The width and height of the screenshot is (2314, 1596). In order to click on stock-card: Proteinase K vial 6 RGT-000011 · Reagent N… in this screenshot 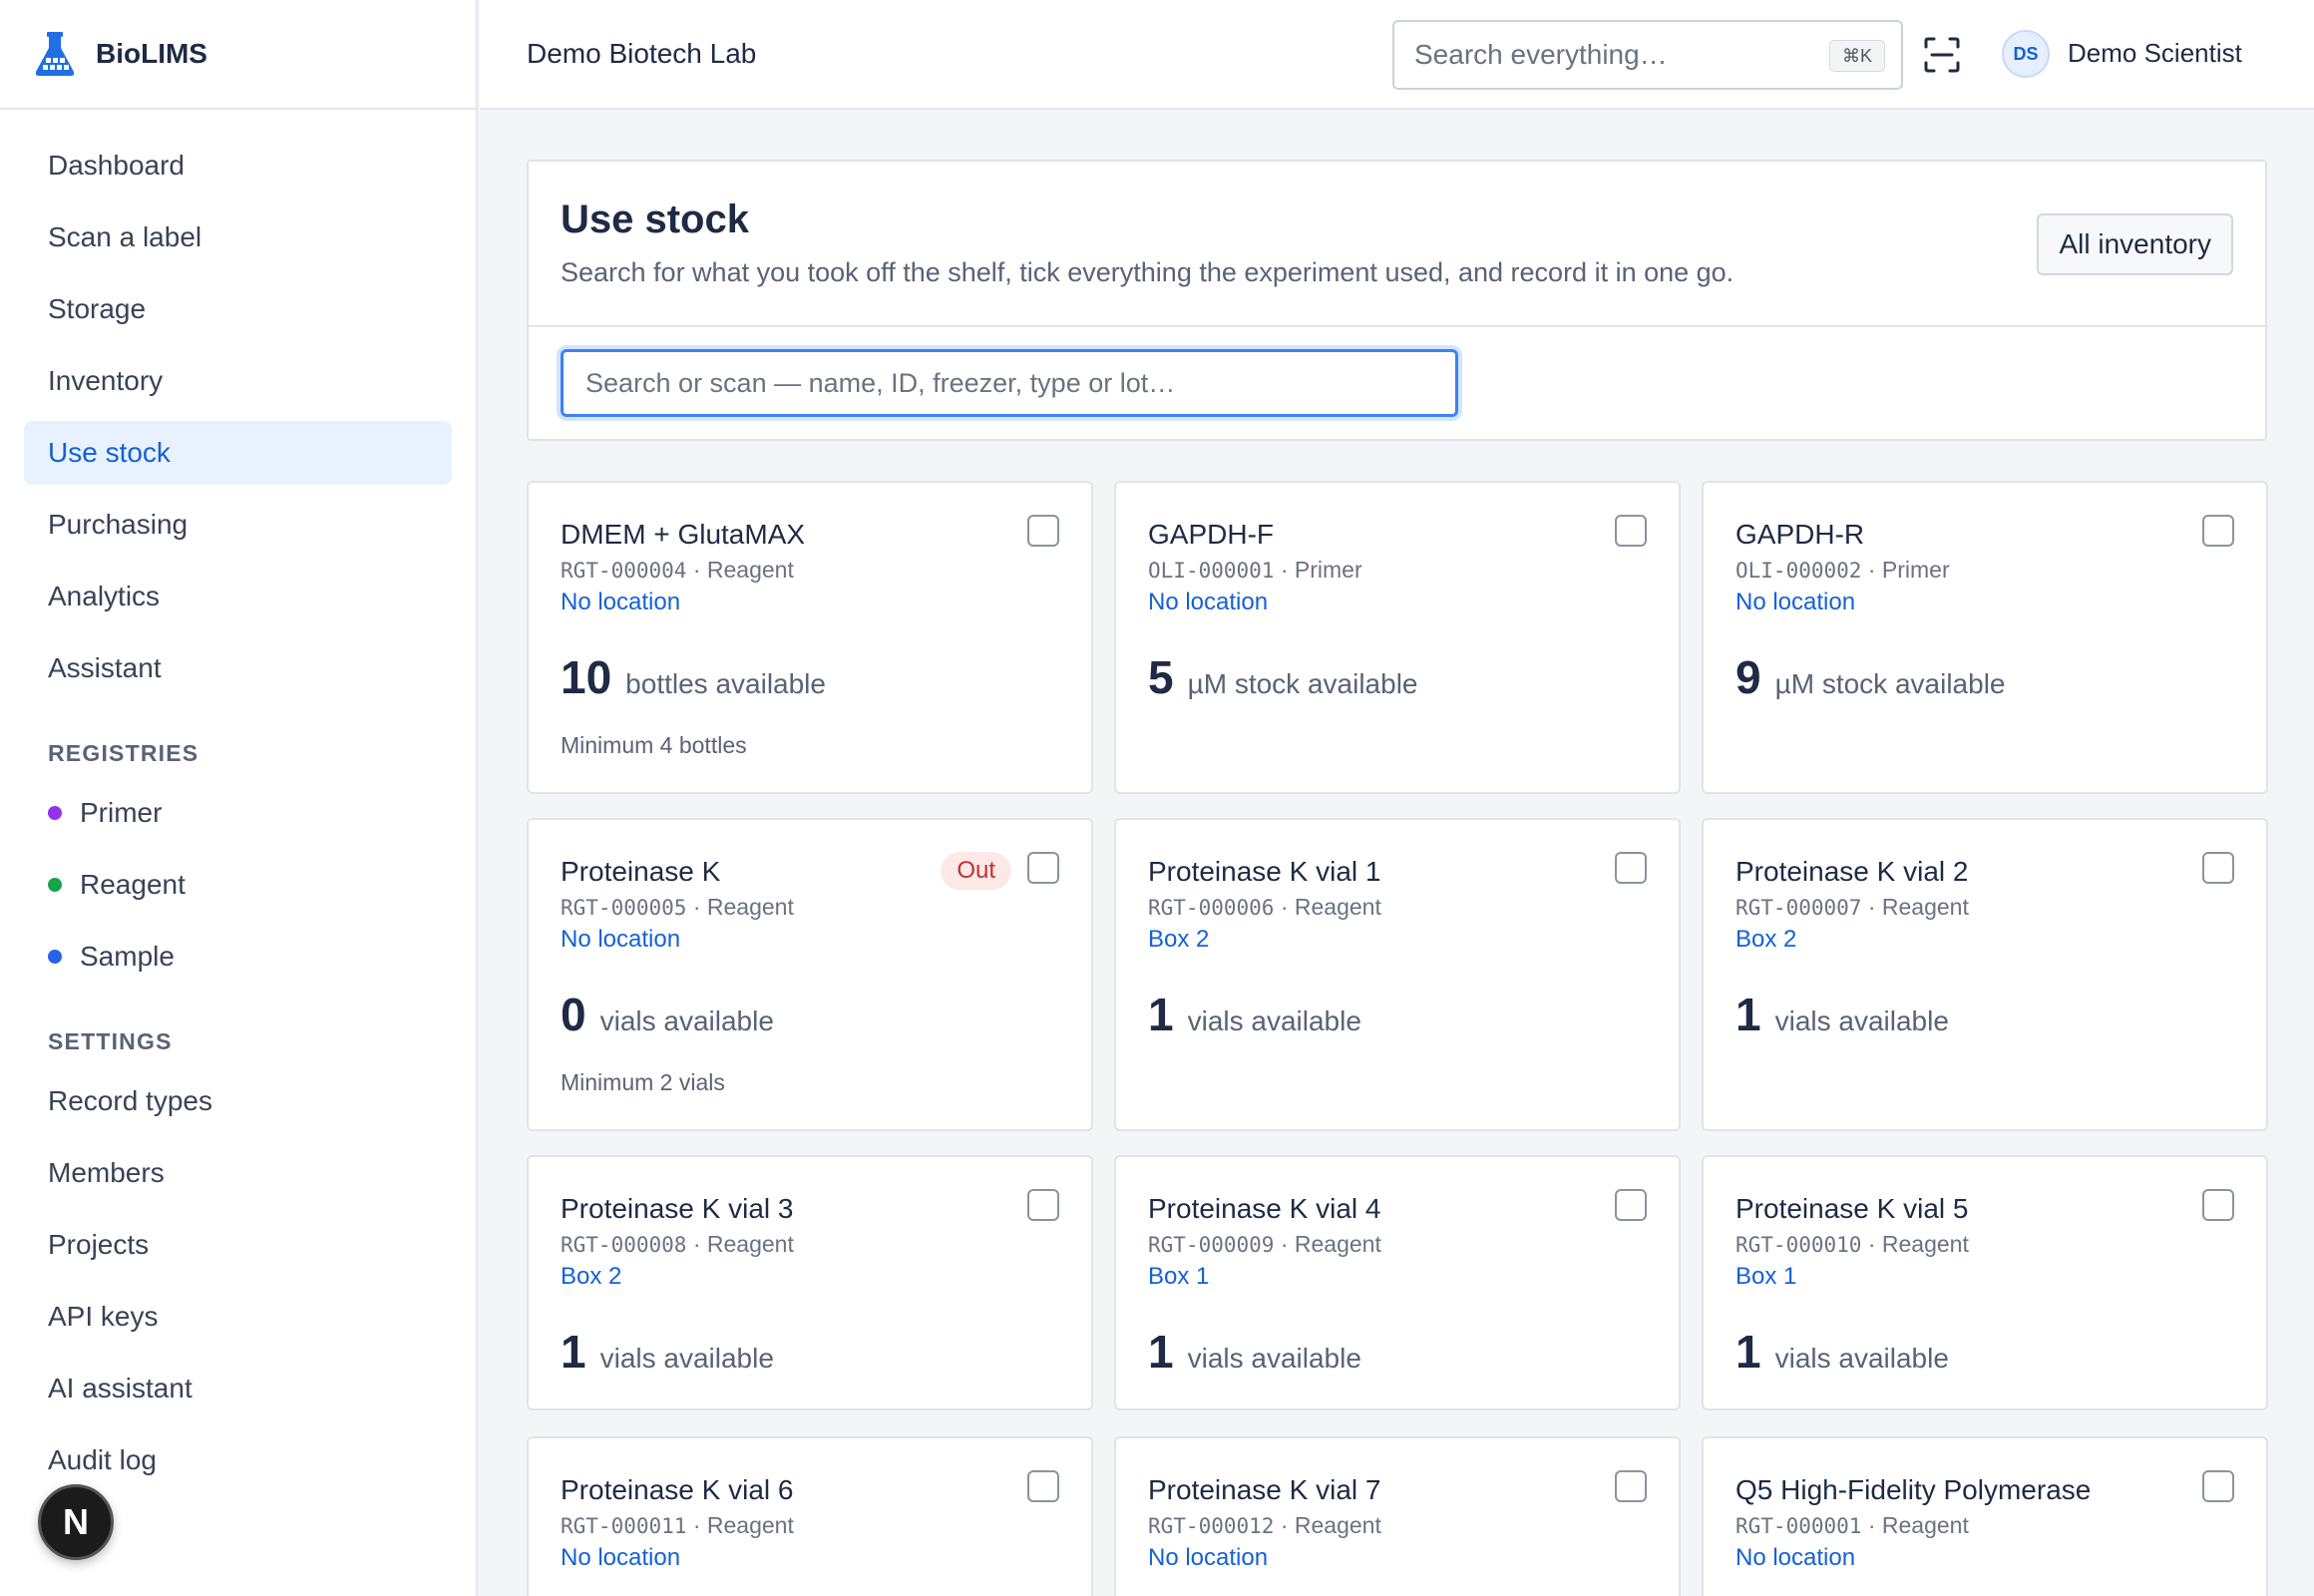, I will do `click(810, 1516)`.